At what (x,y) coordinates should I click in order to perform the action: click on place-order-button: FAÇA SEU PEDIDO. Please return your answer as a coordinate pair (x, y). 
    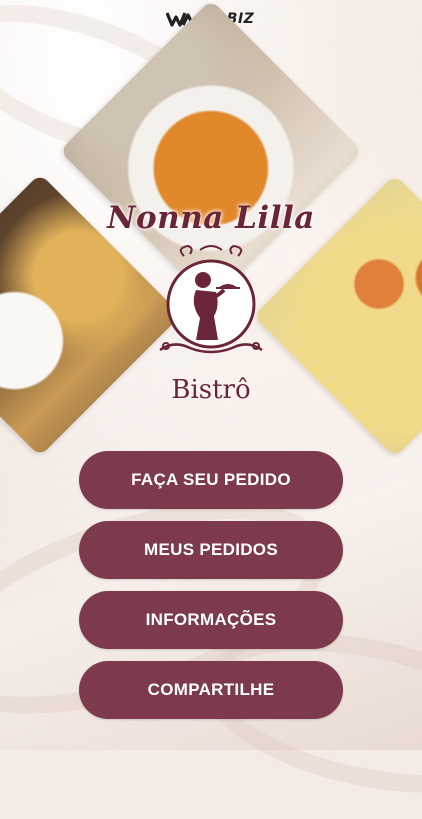
    Looking at the image, I should click on (211, 480).